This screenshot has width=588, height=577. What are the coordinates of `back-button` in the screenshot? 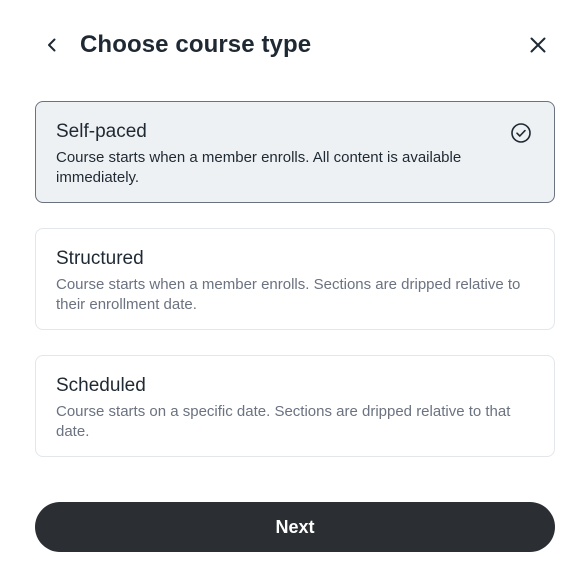 It's located at (52, 45).